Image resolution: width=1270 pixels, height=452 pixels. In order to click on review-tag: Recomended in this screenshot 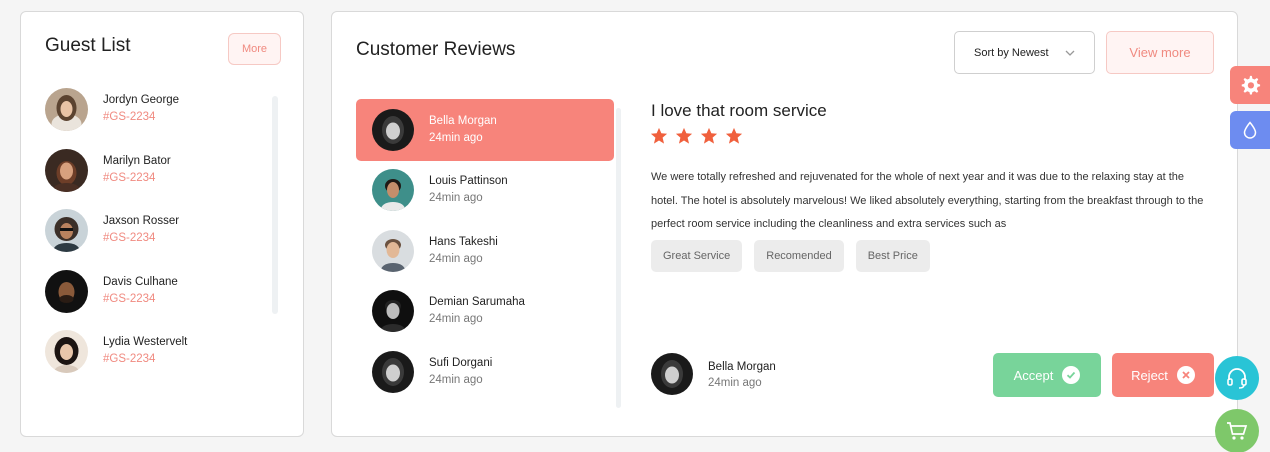, I will do `click(799, 256)`.